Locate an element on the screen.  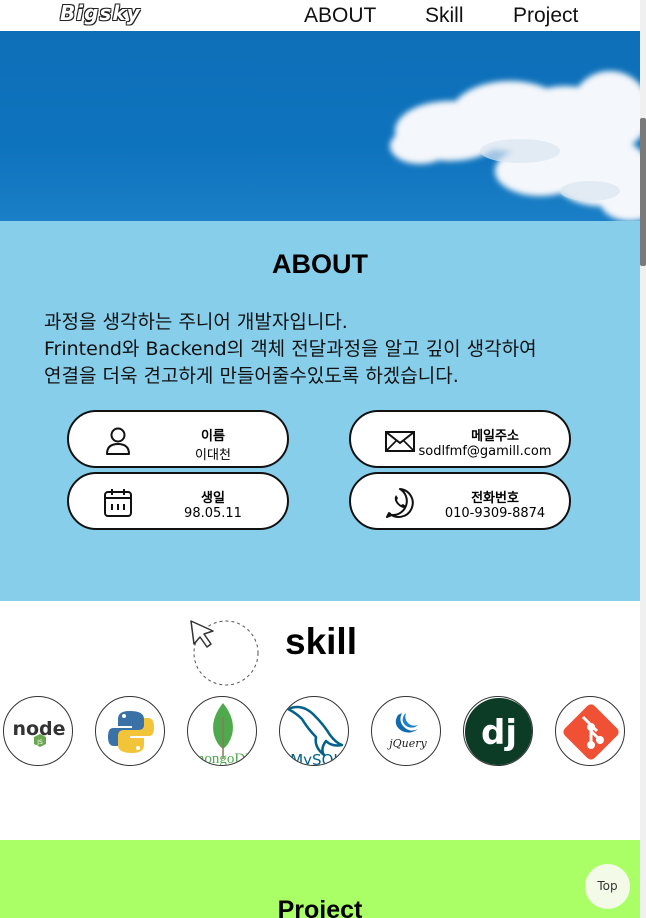
jquery-icon-text: jQuery is located at coordinates (406, 743).